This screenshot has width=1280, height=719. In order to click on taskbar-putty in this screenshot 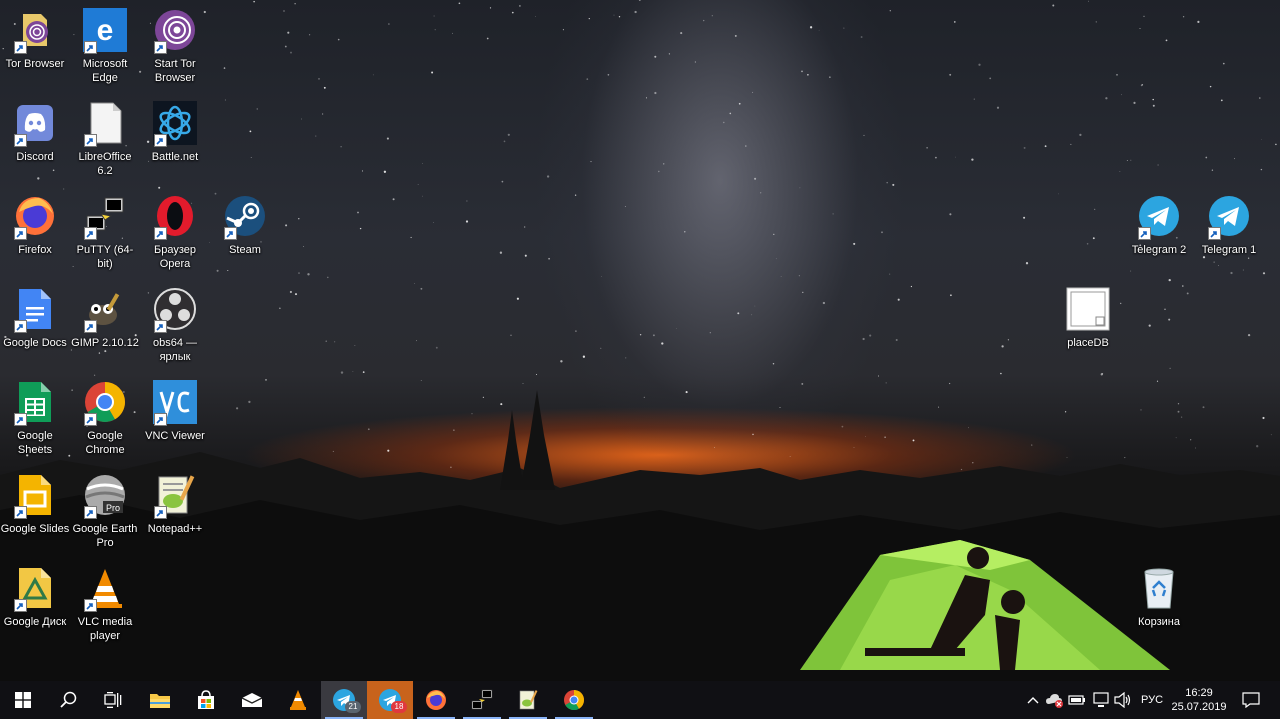, I will do `click(482, 700)`.